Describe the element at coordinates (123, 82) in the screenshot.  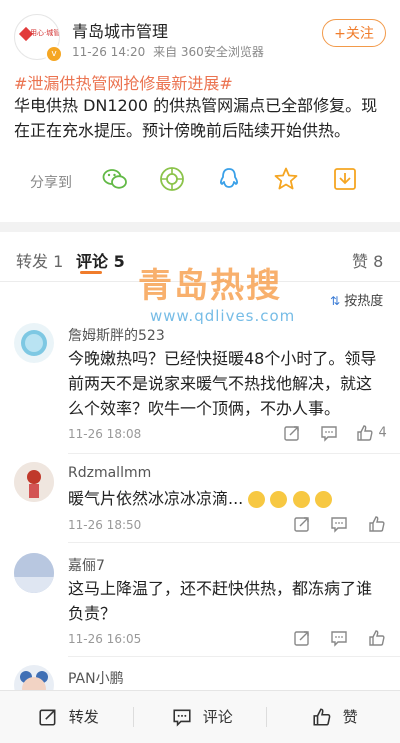
I see `hashtag-link: #泄漏供热管网抢修最新进展#` at that location.